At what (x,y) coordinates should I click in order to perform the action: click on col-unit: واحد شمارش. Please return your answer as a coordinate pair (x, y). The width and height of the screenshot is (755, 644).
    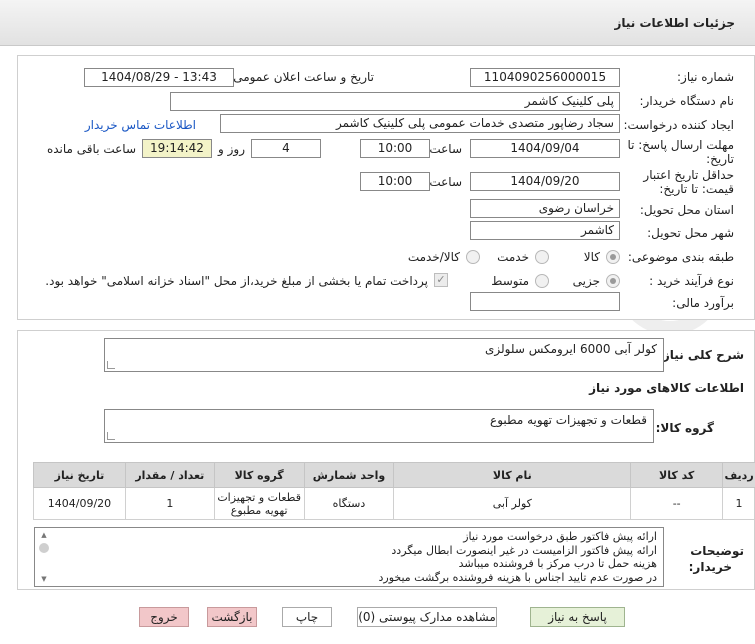
    Looking at the image, I should click on (349, 475).